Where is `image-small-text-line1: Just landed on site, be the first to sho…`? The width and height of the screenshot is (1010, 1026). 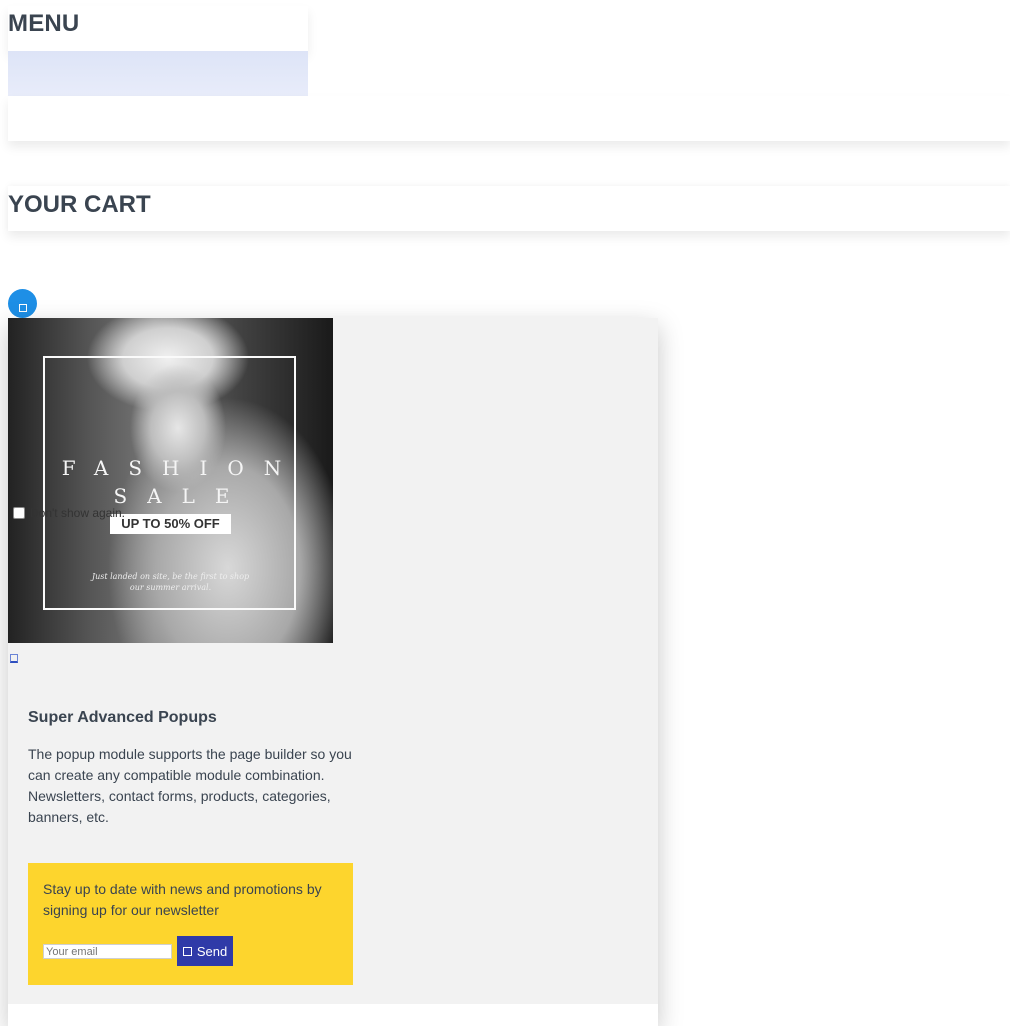
image-small-text-line1: Just landed on site, be the first to sho… is located at coordinates (170, 576).